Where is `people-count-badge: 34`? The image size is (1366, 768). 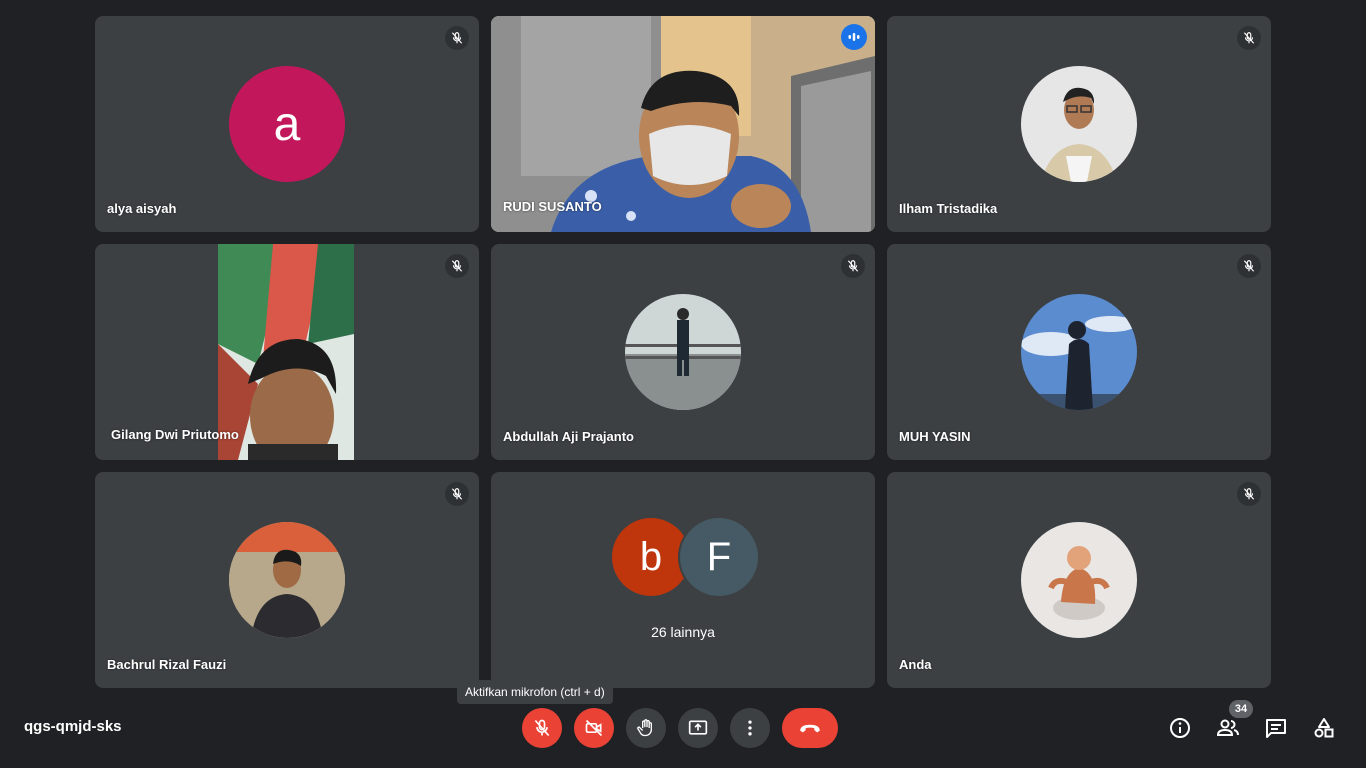
people-count-badge: 34 is located at coordinates (1241, 709).